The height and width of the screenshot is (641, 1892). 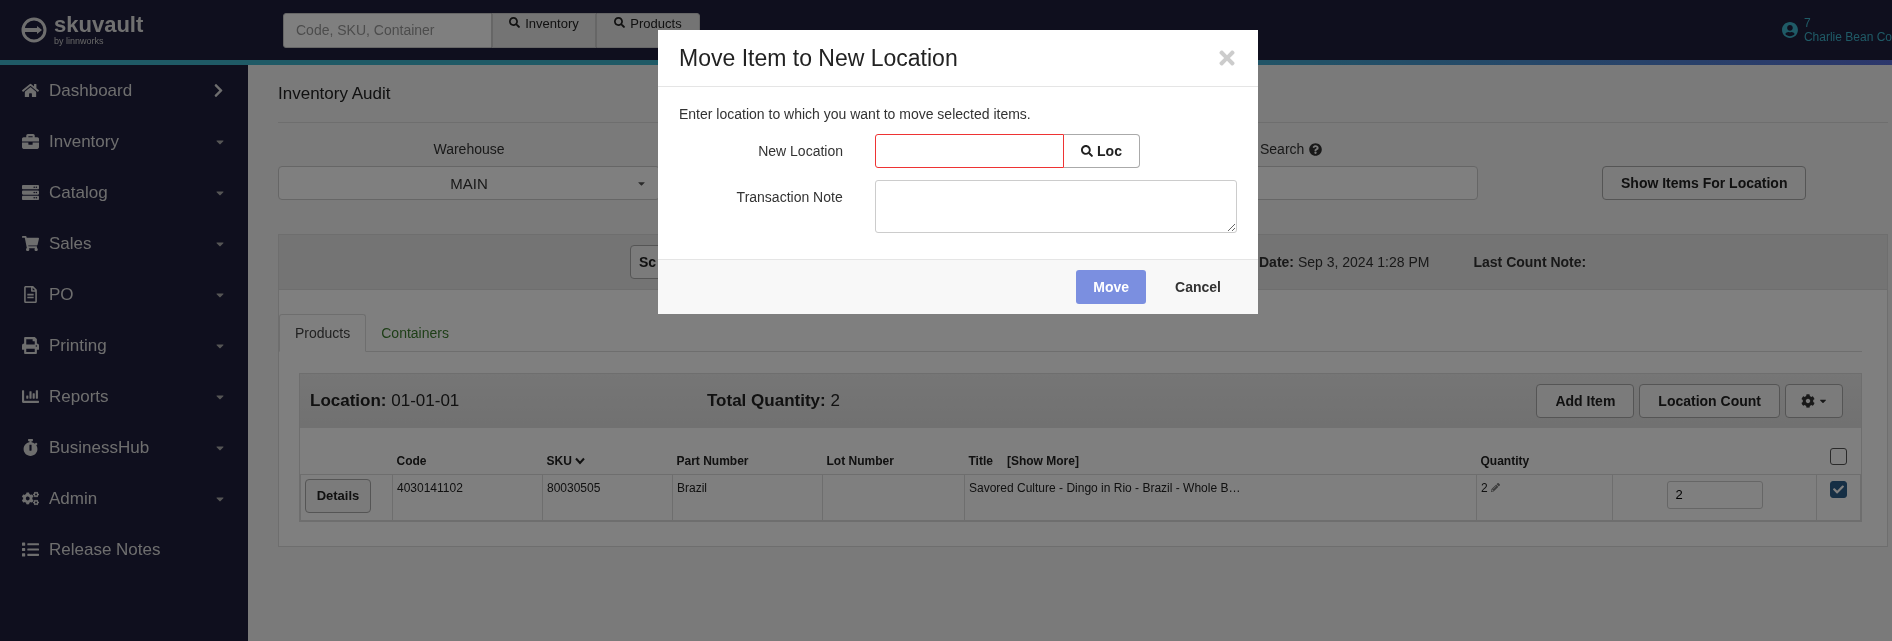 I want to click on table-cell: 2, so click(x=1484, y=487).